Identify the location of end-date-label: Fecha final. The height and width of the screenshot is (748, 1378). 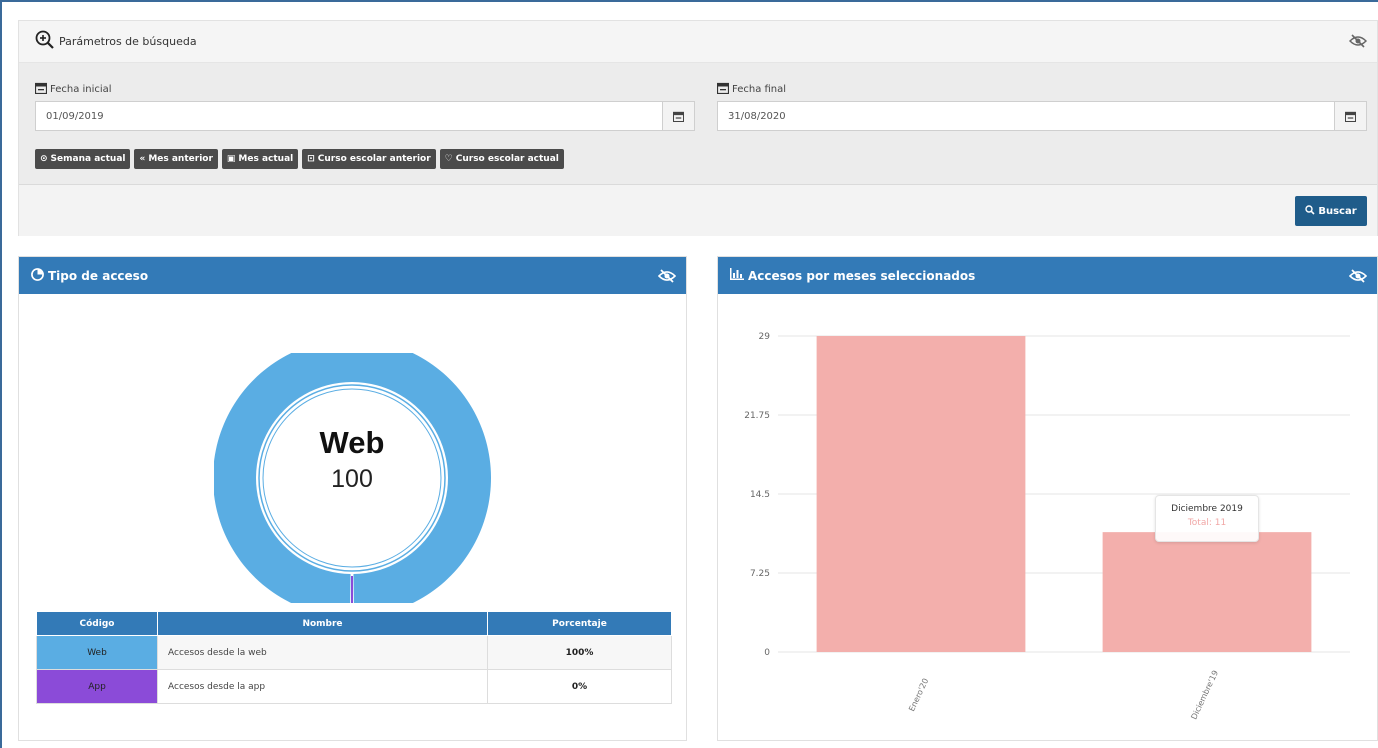
(759, 89).